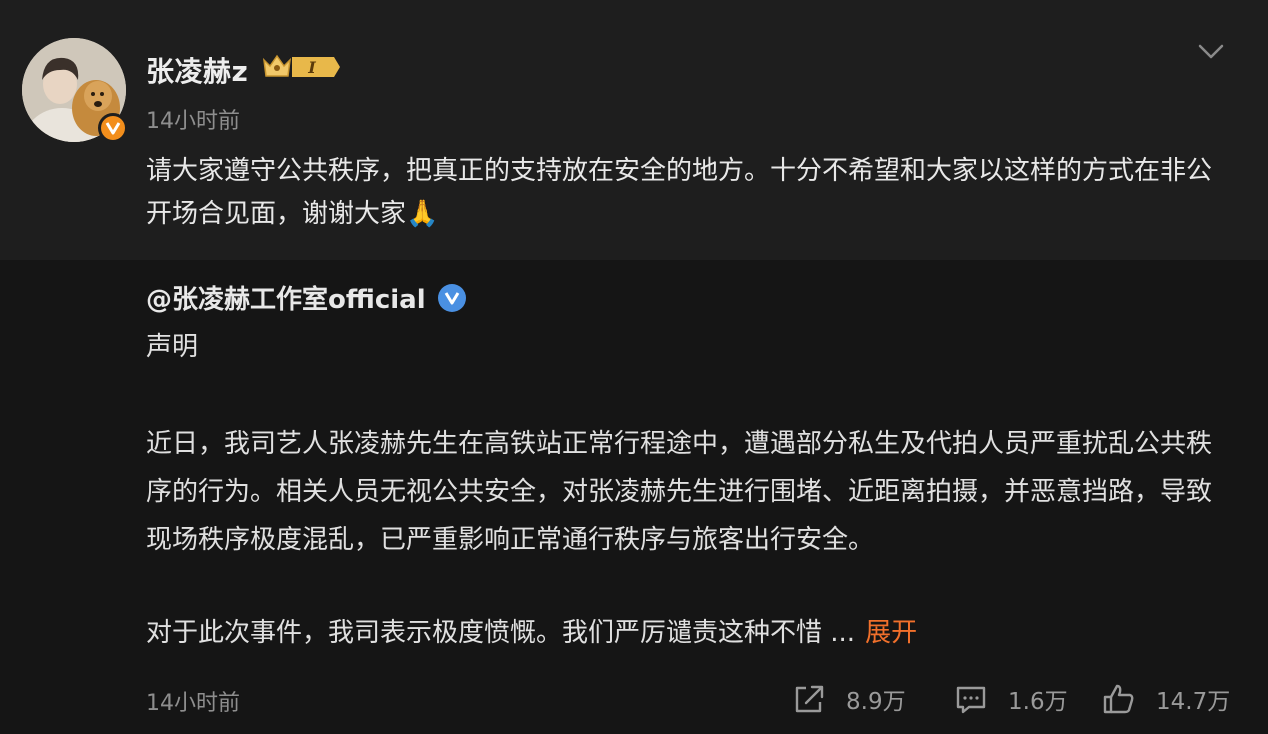  I want to click on badge-level: I, so click(311, 67).